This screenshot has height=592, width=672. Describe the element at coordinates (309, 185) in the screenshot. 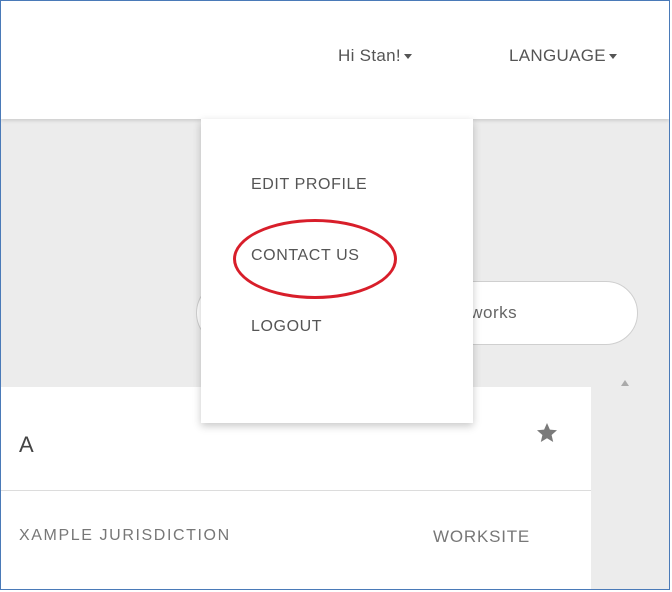

I see `menu-item-edit-profile: EDIT PROFILE` at that location.